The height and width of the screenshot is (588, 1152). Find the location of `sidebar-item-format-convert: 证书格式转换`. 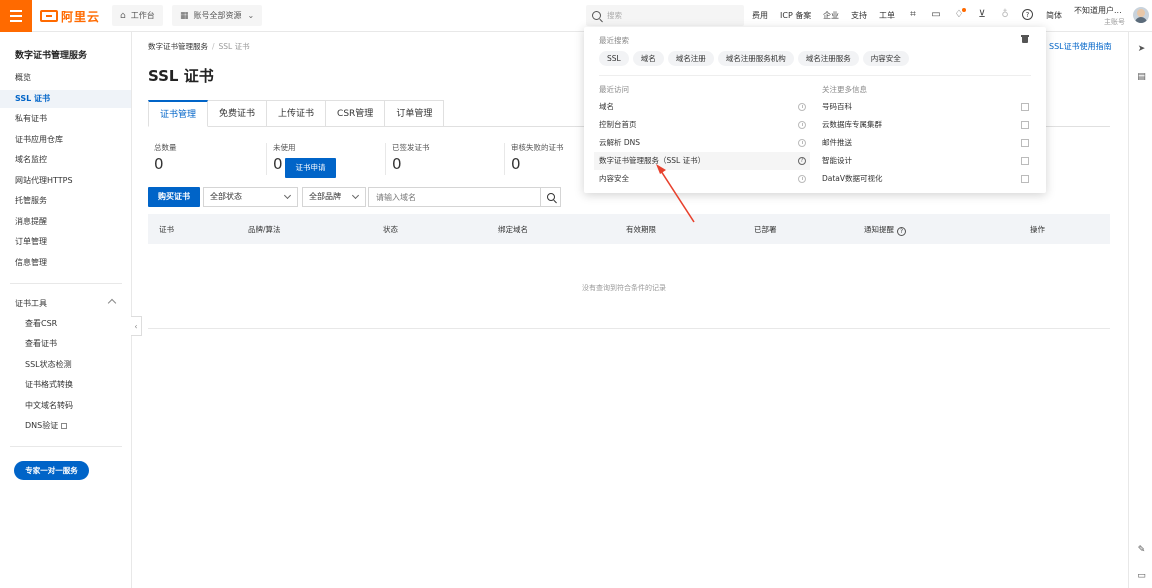

sidebar-item-format-convert: 证书格式转换 is located at coordinates (65, 385).